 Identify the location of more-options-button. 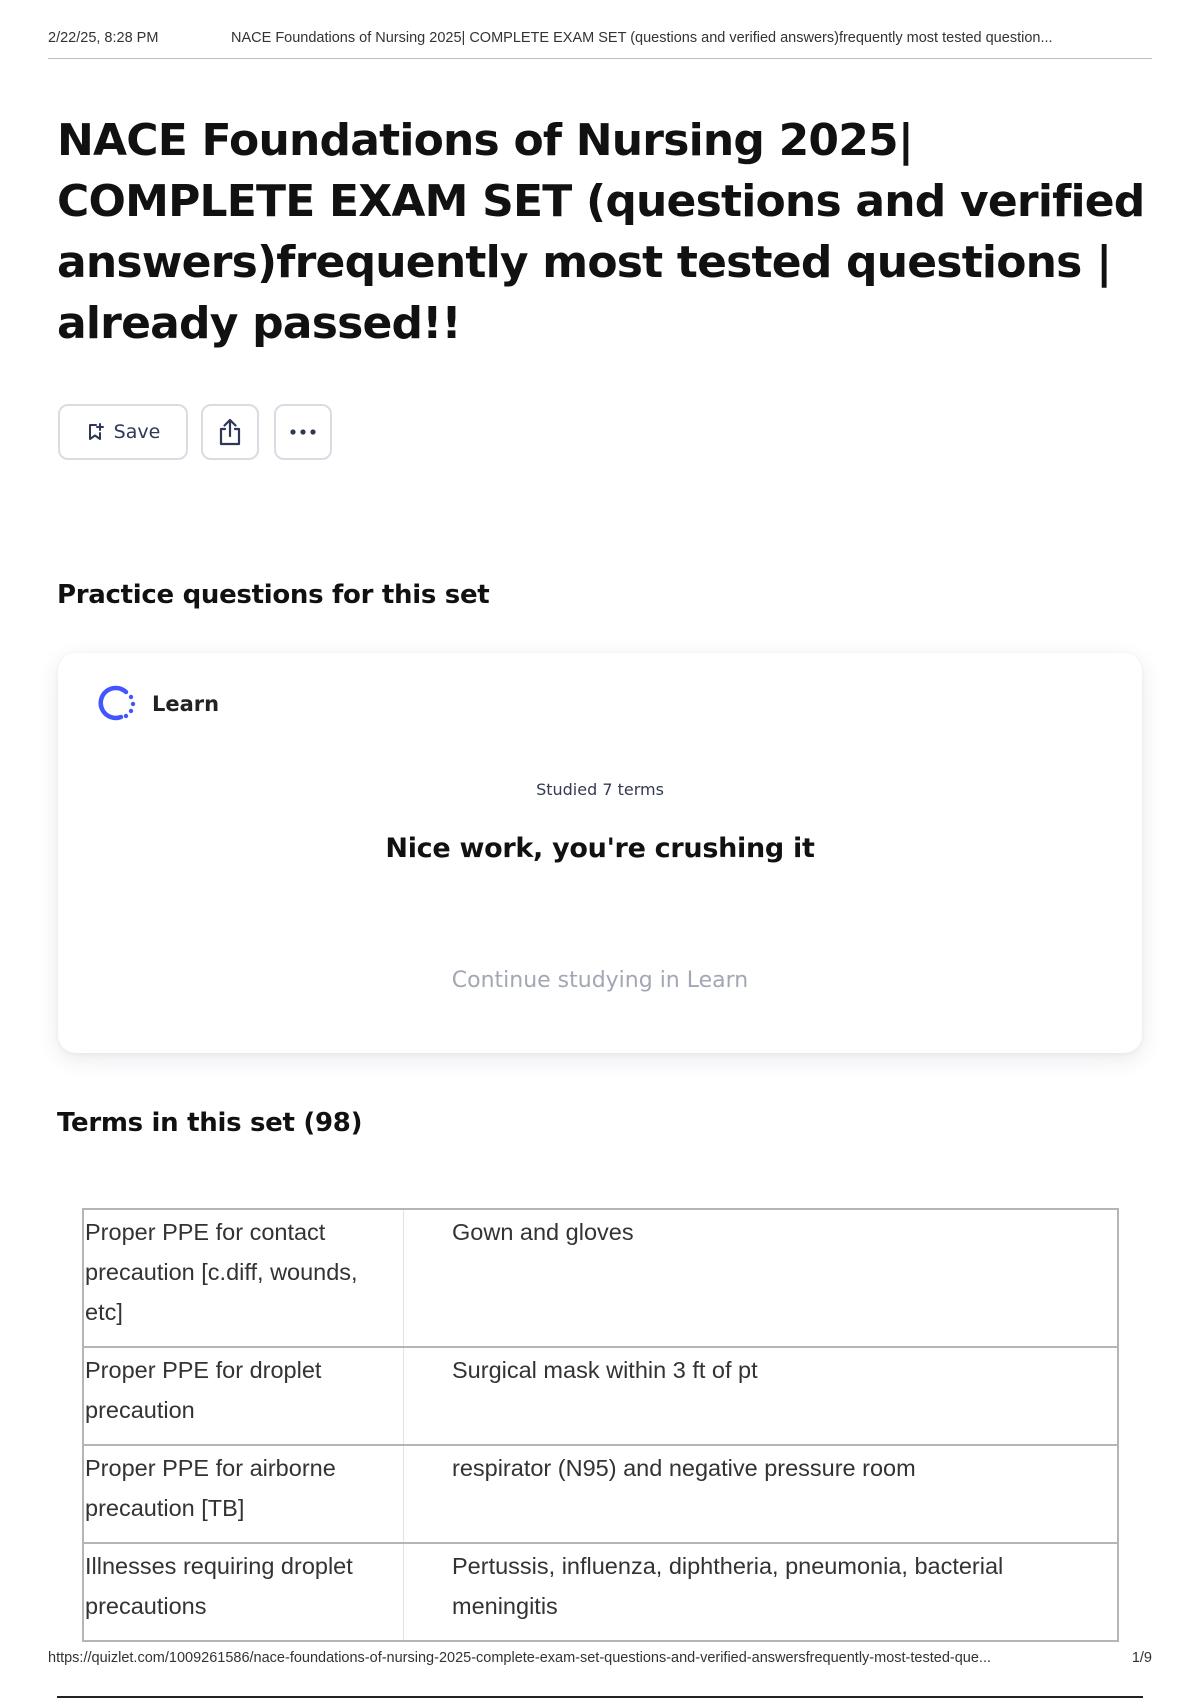
(303, 432).